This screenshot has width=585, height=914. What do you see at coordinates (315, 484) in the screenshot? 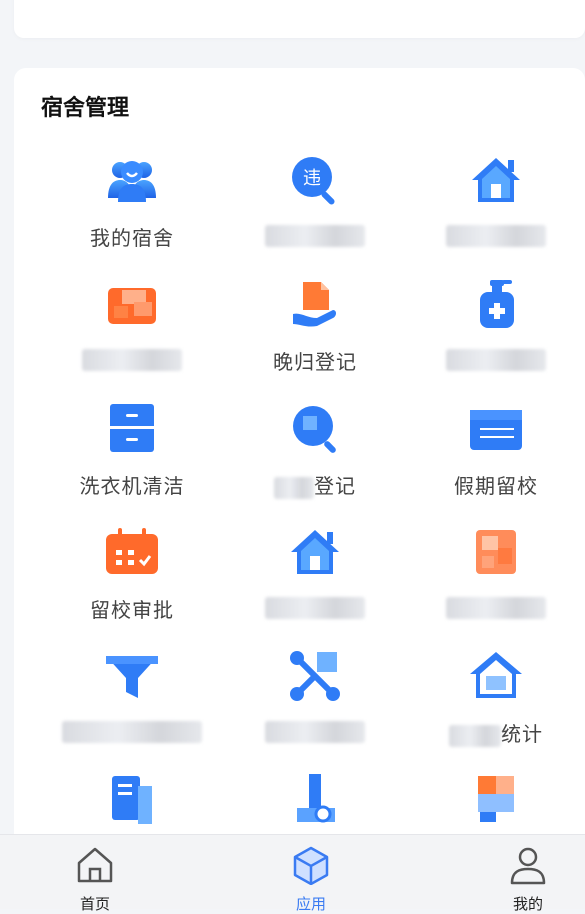
I see `tile-label: 登记` at bounding box center [315, 484].